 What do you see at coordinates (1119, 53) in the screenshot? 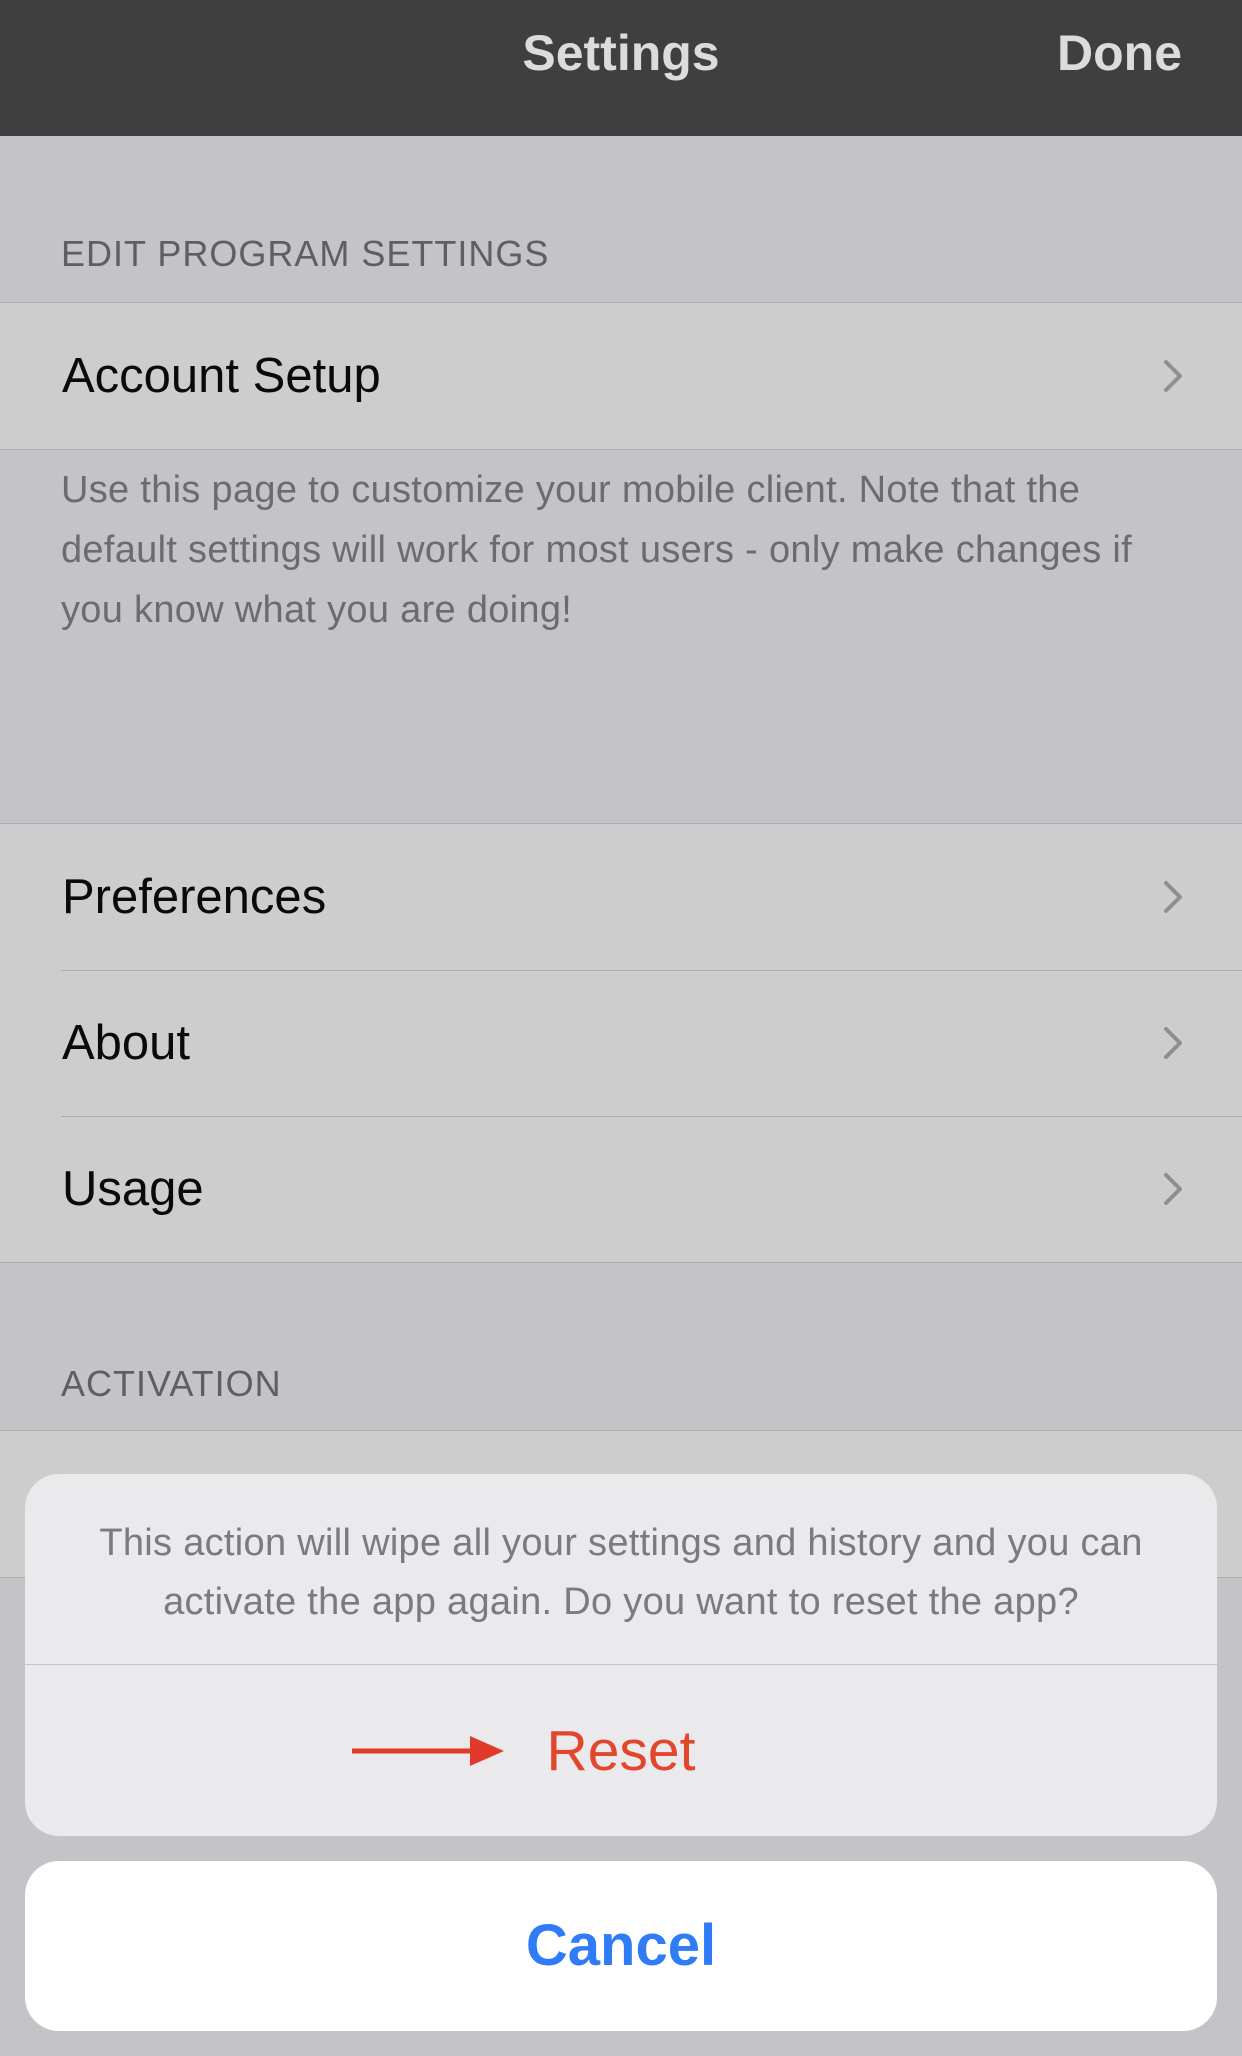
I see `done-button: Done` at bounding box center [1119, 53].